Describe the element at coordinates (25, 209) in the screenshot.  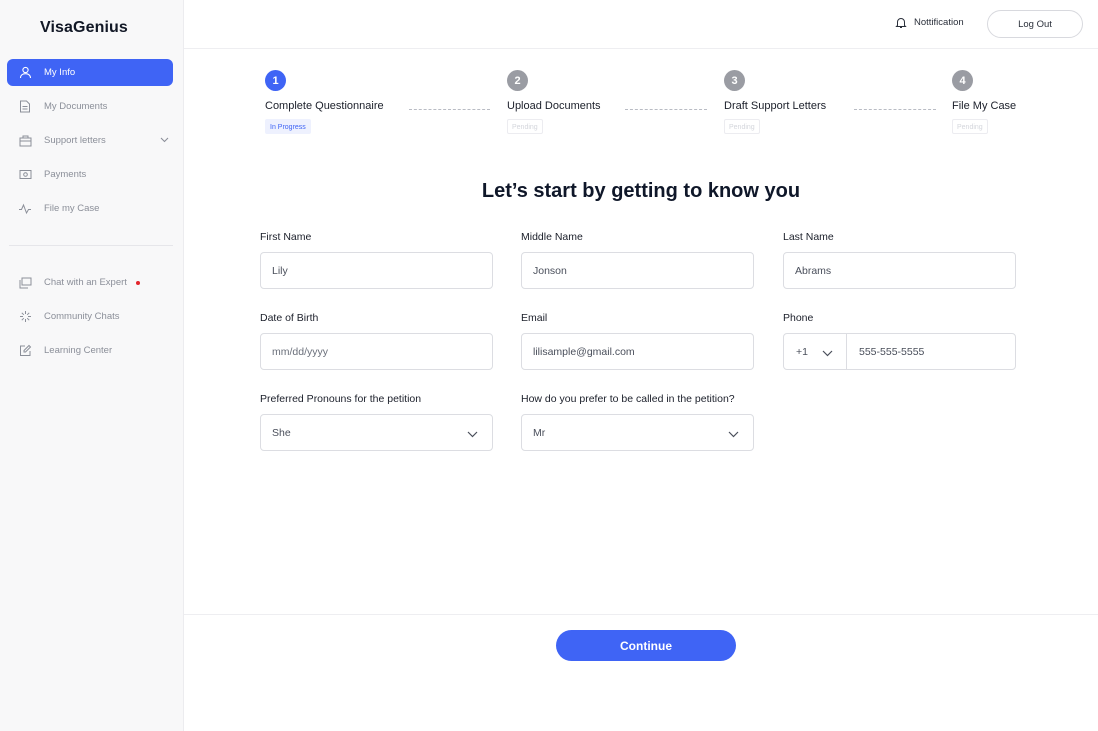
I see `activity-icon` at that location.